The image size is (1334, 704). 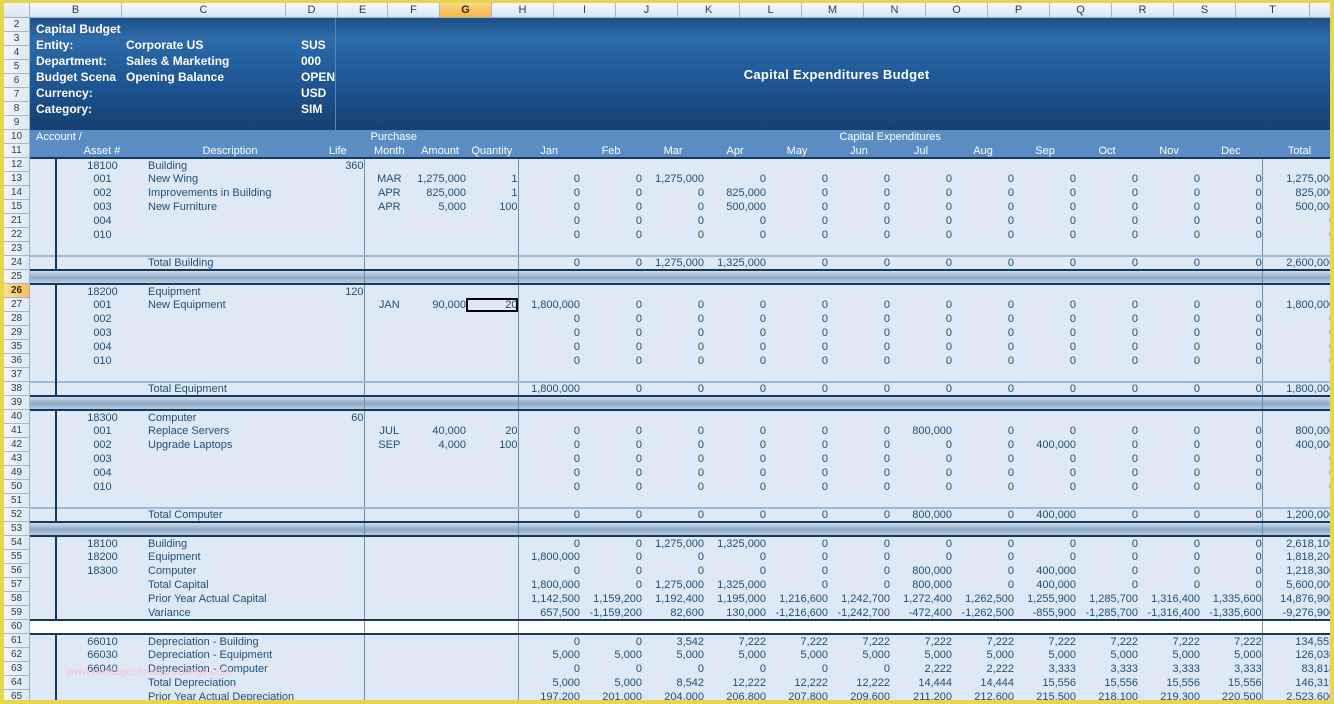 What do you see at coordinates (957, 10) in the screenshot?
I see `column-header-O: O` at bounding box center [957, 10].